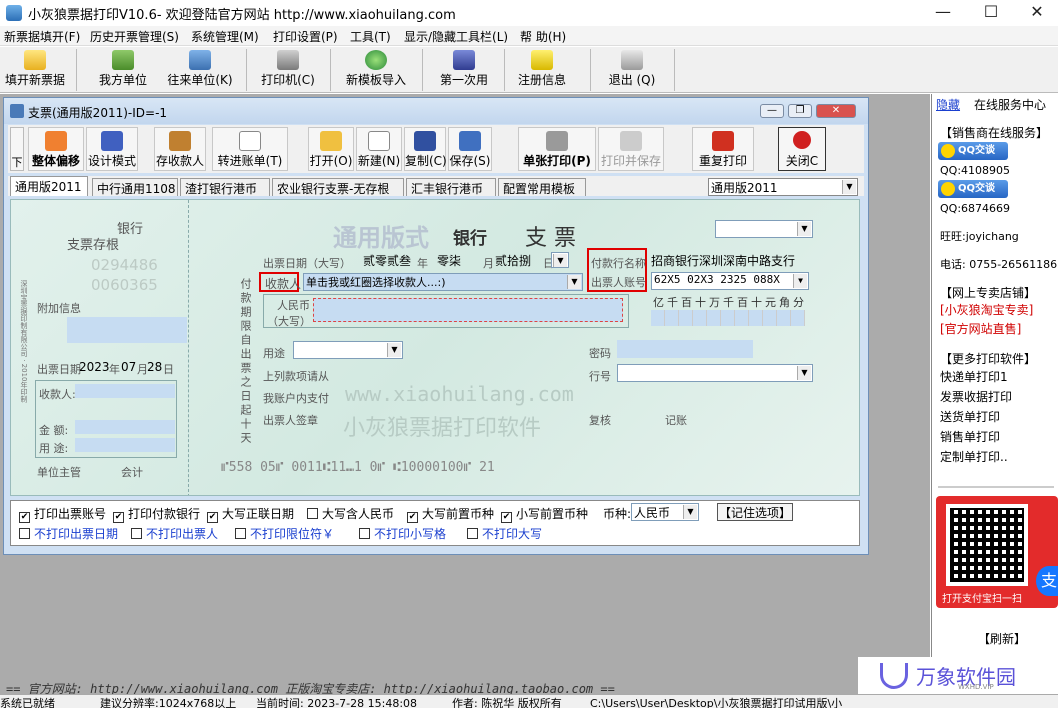 This screenshot has width=1058, height=708. Describe the element at coordinates (443, 282) in the screenshot. I see `payee-select: 单击我或红圈选择收款人...:) ▼` at that location.